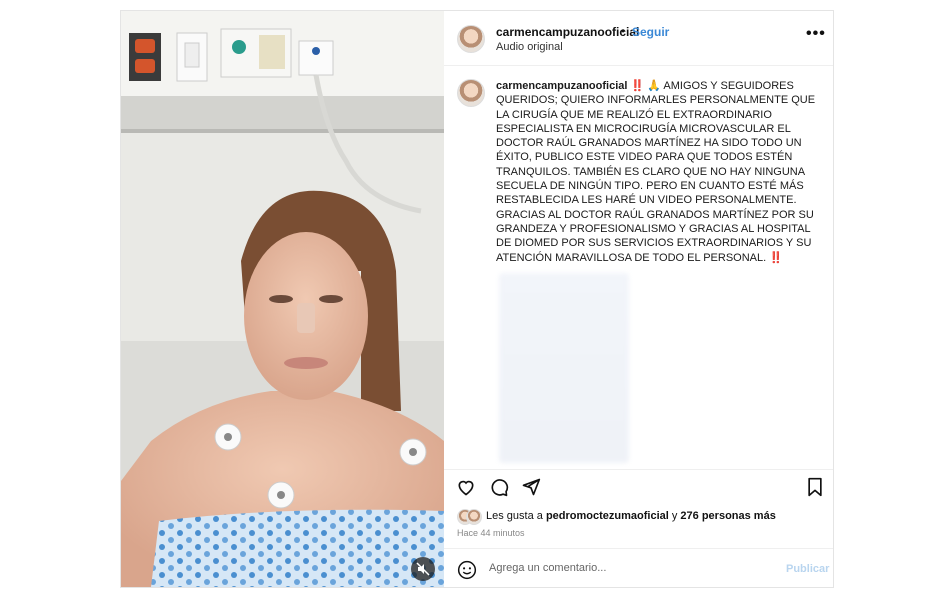 This screenshot has height=596, width=935. I want to click on mute-icon, so click(423, 569).